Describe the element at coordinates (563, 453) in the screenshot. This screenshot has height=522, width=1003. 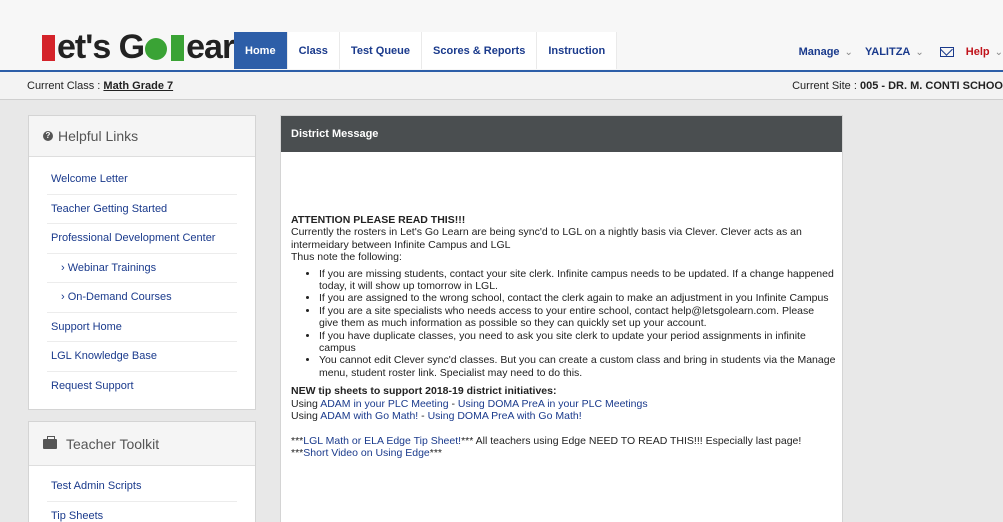
I see `video-line: ***Short Video on Using Edge***` at that location.